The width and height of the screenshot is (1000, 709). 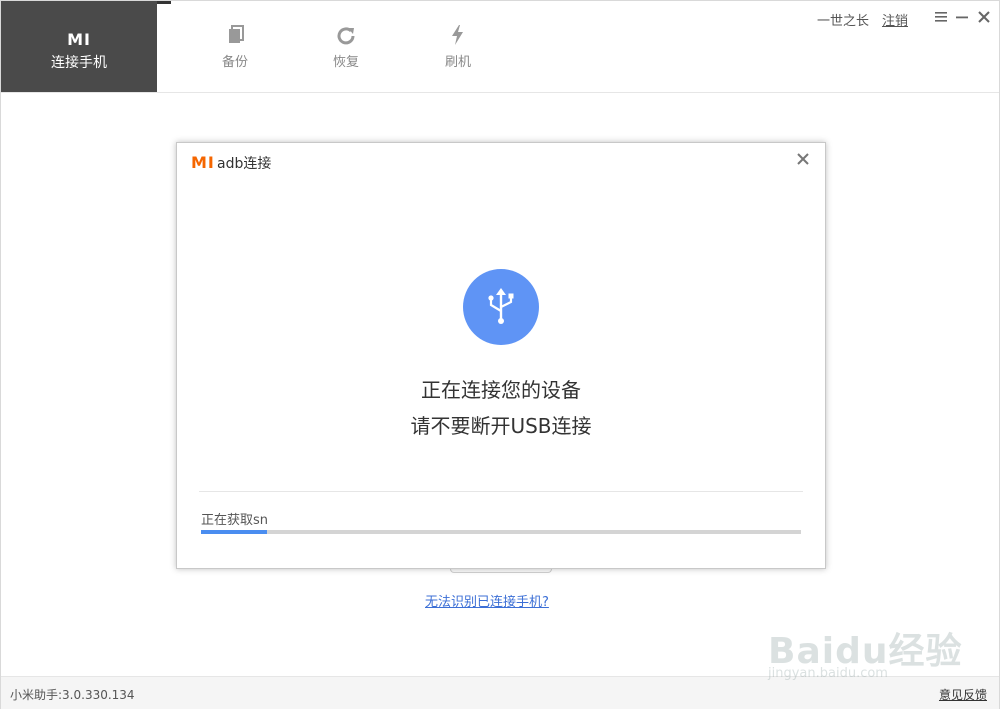 I want to click on nav-flash: 刷机, so click(x=458, y=46).